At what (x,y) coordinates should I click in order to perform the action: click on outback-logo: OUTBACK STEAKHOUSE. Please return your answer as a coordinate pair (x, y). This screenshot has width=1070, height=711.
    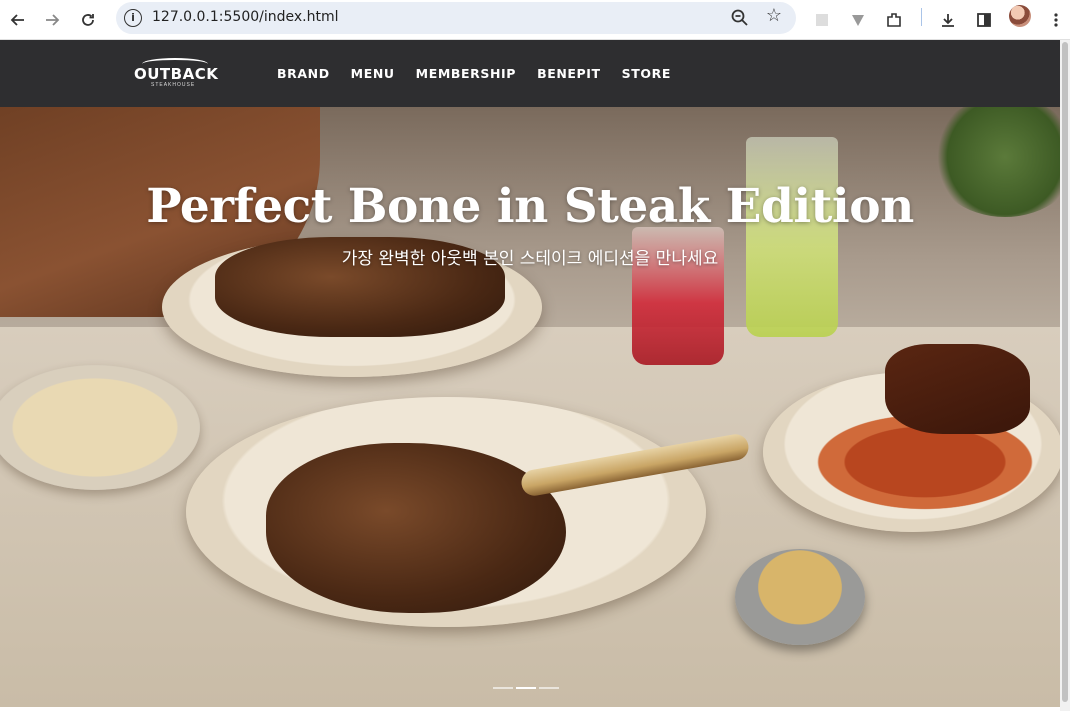
    Looking at the image, I should click on (176, 74).